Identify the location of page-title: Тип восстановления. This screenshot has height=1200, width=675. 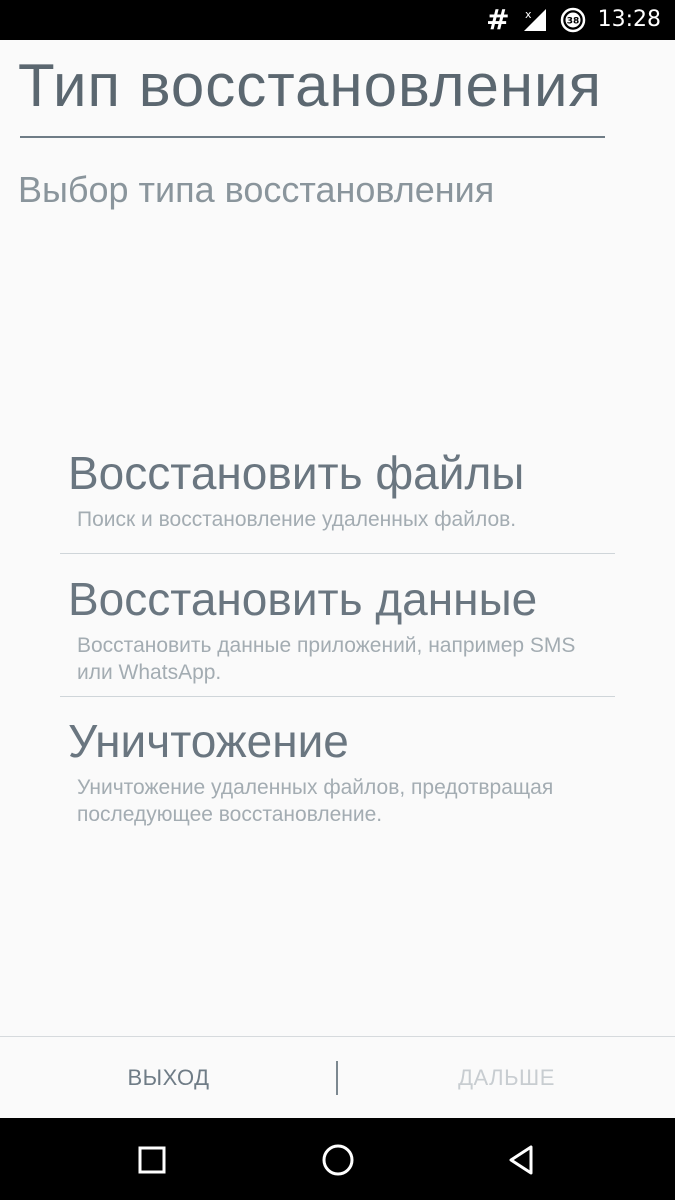
(310, 85).